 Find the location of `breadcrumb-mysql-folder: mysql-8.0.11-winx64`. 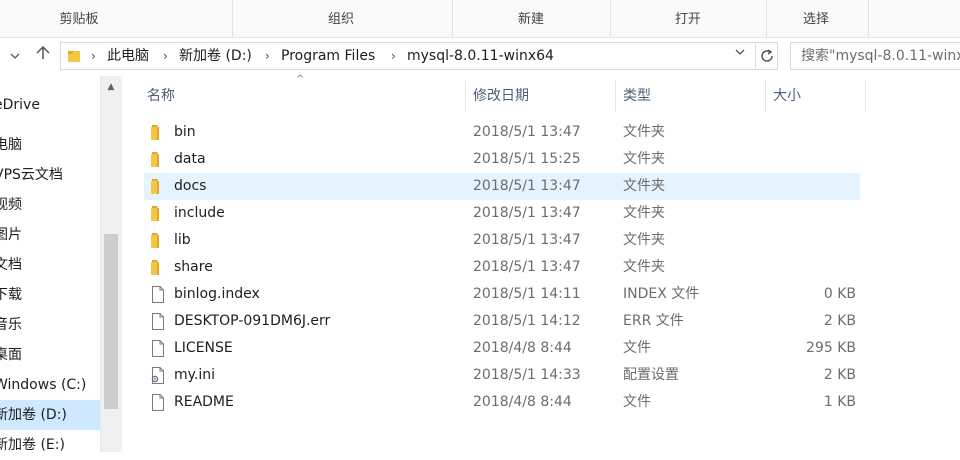

breadcrumb-mysql-folder: mysql-8.0.11-winx64 is located at coordinates (480, 56).